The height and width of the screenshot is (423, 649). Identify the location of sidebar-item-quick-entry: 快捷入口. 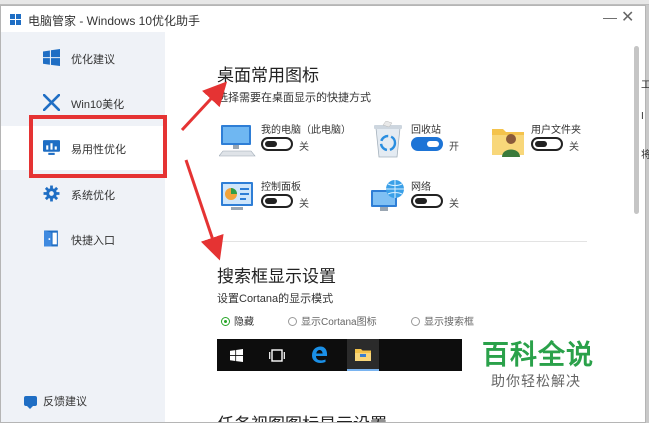
(83, 239).